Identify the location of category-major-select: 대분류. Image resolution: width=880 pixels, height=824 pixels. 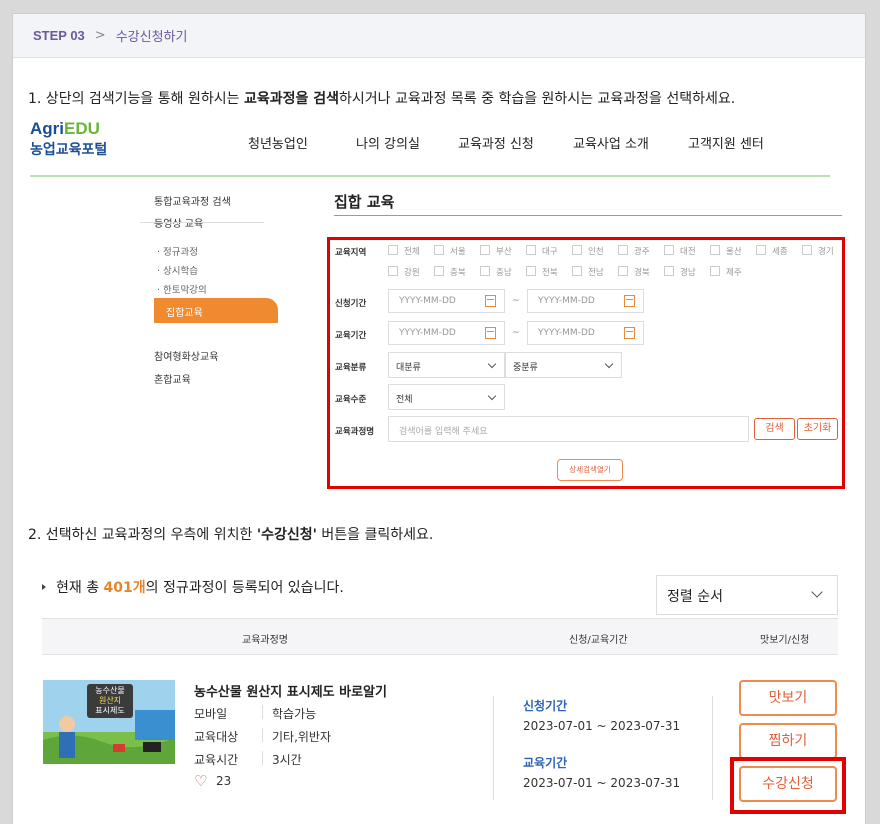
(446, 365).